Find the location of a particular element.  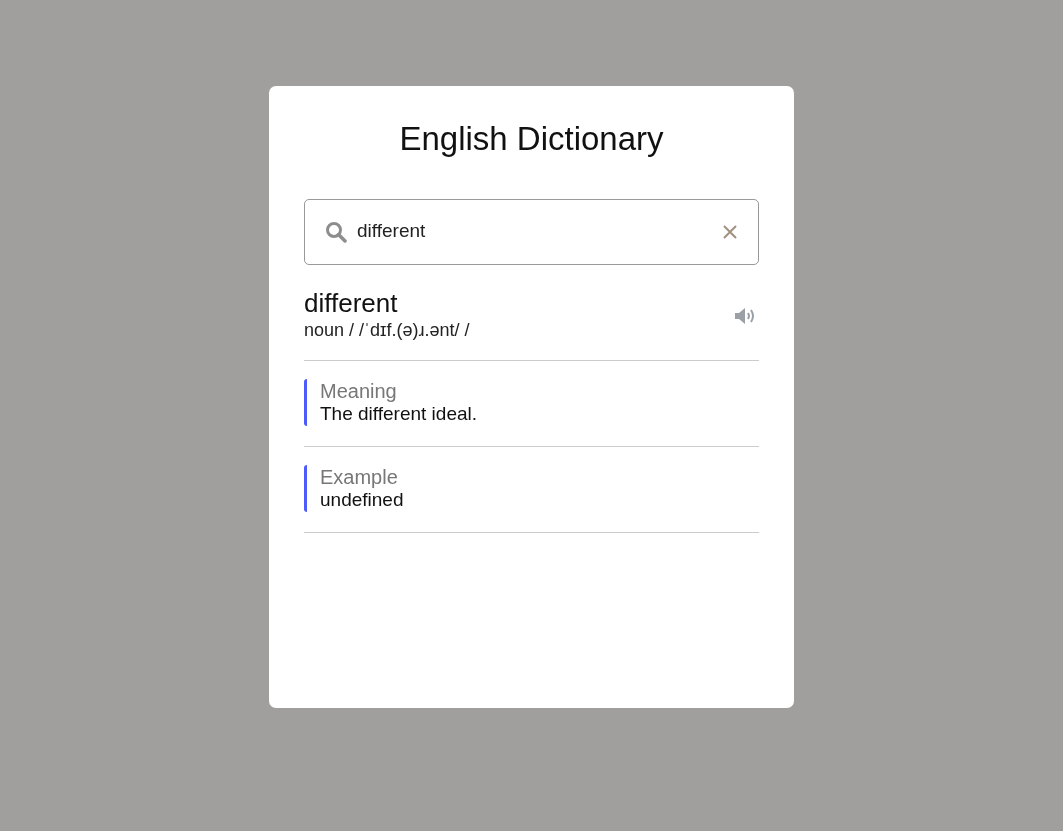

section-label: Example is located at coordinates (359, 477).